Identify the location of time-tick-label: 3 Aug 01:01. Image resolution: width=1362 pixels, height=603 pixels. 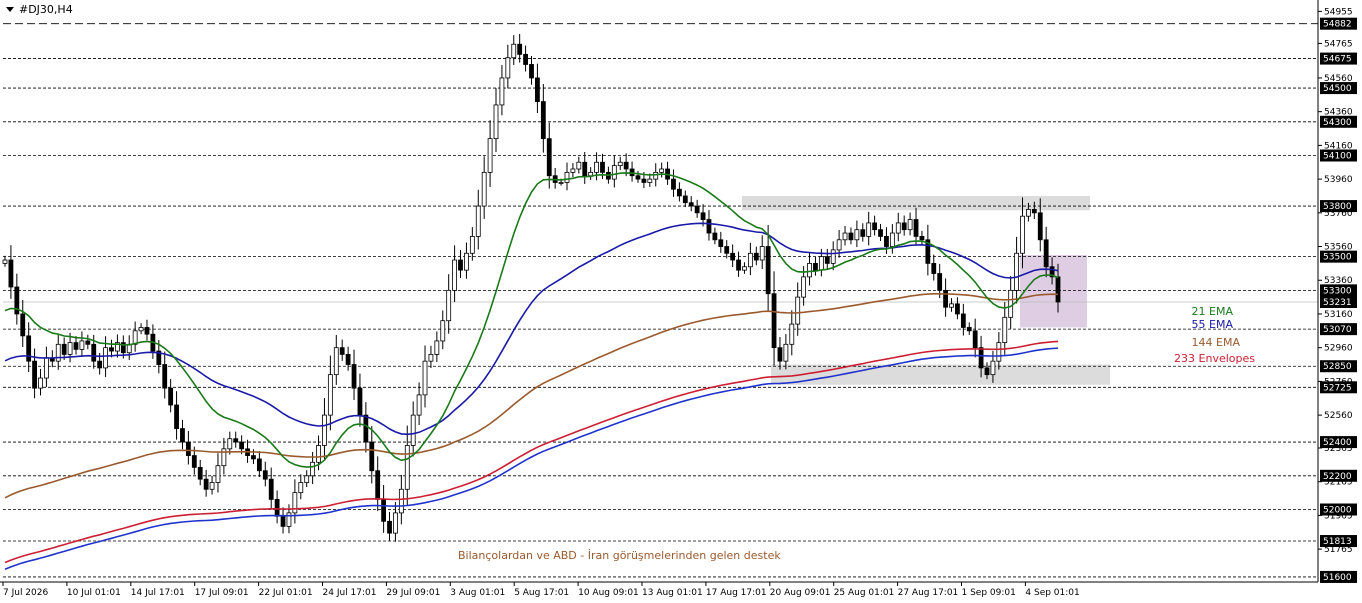
(477, 593).